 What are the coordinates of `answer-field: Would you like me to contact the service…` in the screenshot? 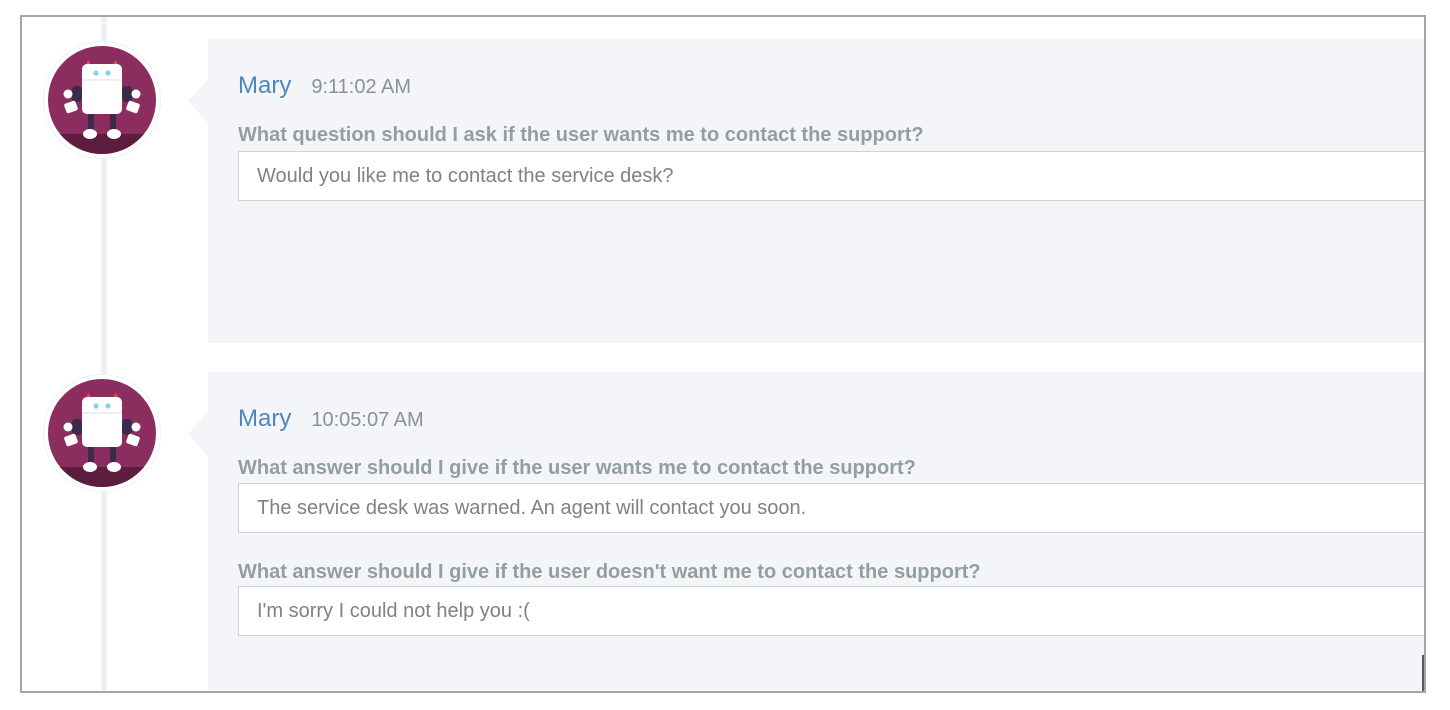 It's located at (831, 176).